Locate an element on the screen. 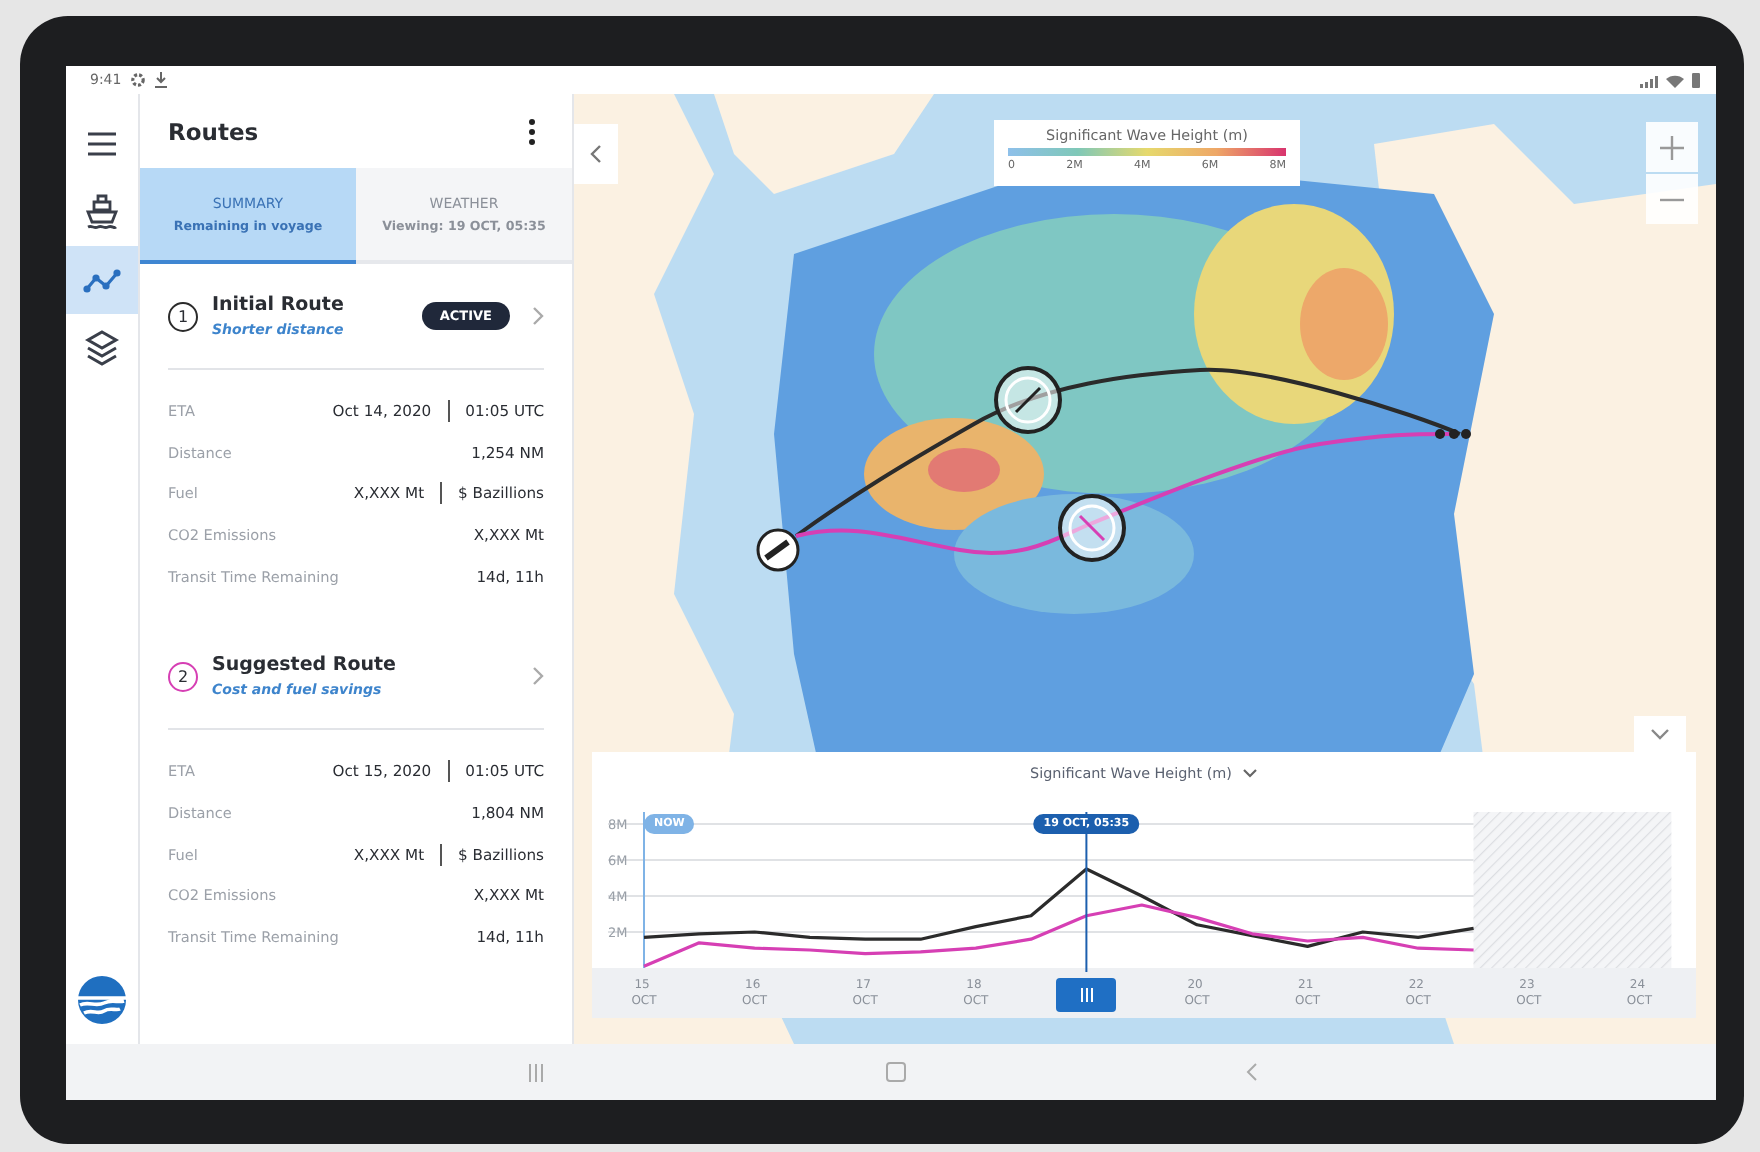  chevron-left-icon is located at coordinates (596, 154).